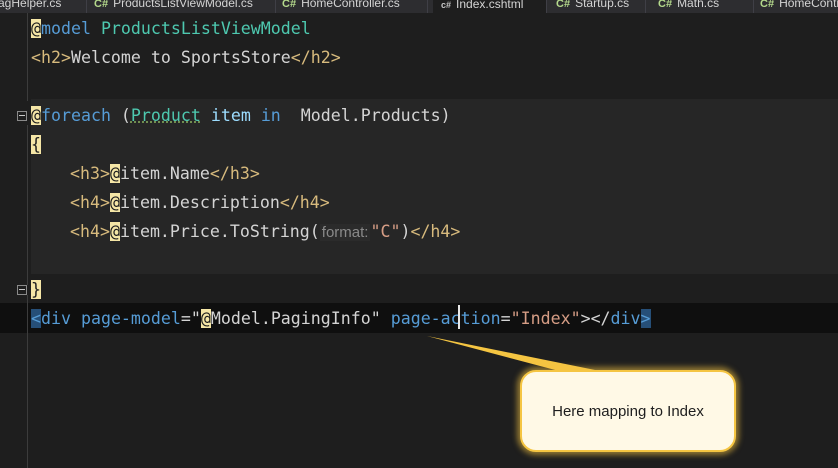 This screenshot has width=838, height=468. I want to click on html-tag: <h2>, so click(51, 57).